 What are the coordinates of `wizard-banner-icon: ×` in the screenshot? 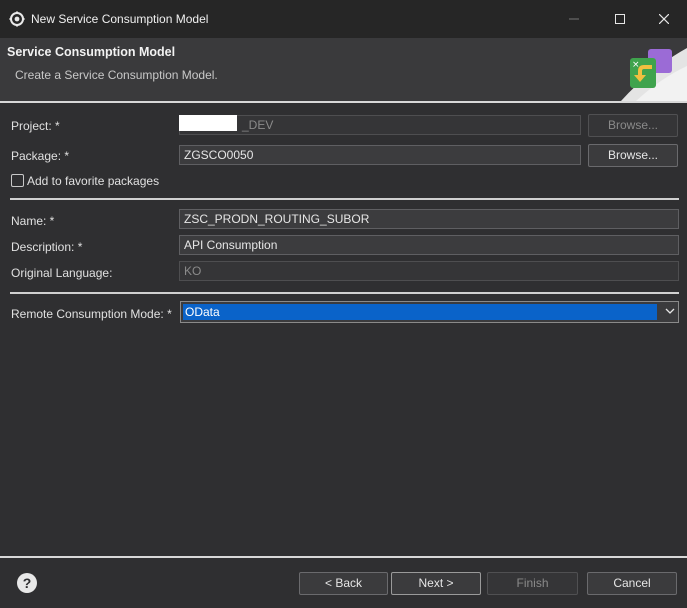 It's located at (654, 74).